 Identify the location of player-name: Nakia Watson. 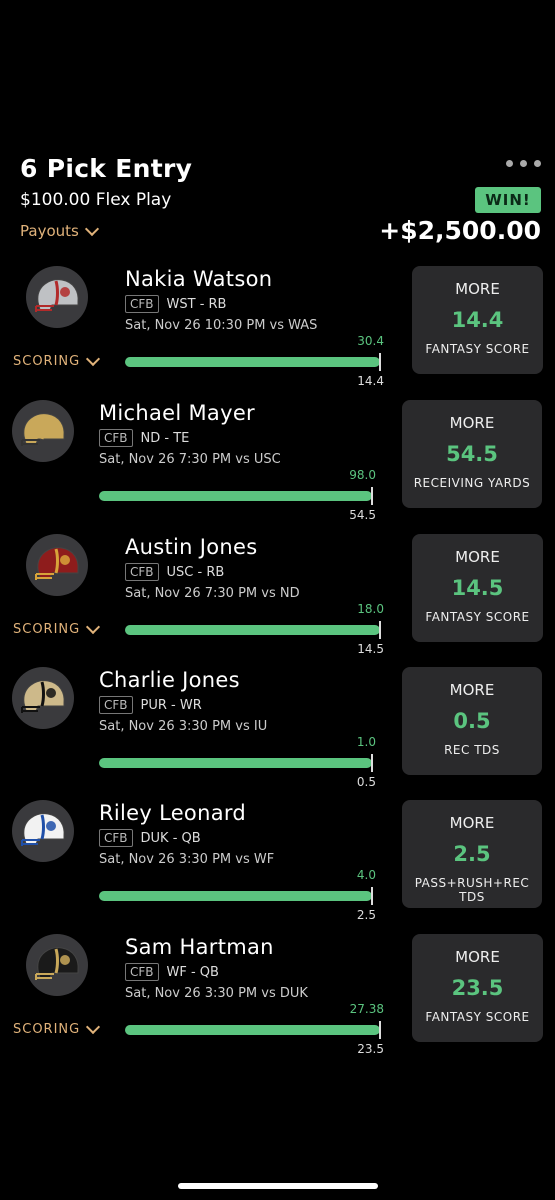
(199, 279).